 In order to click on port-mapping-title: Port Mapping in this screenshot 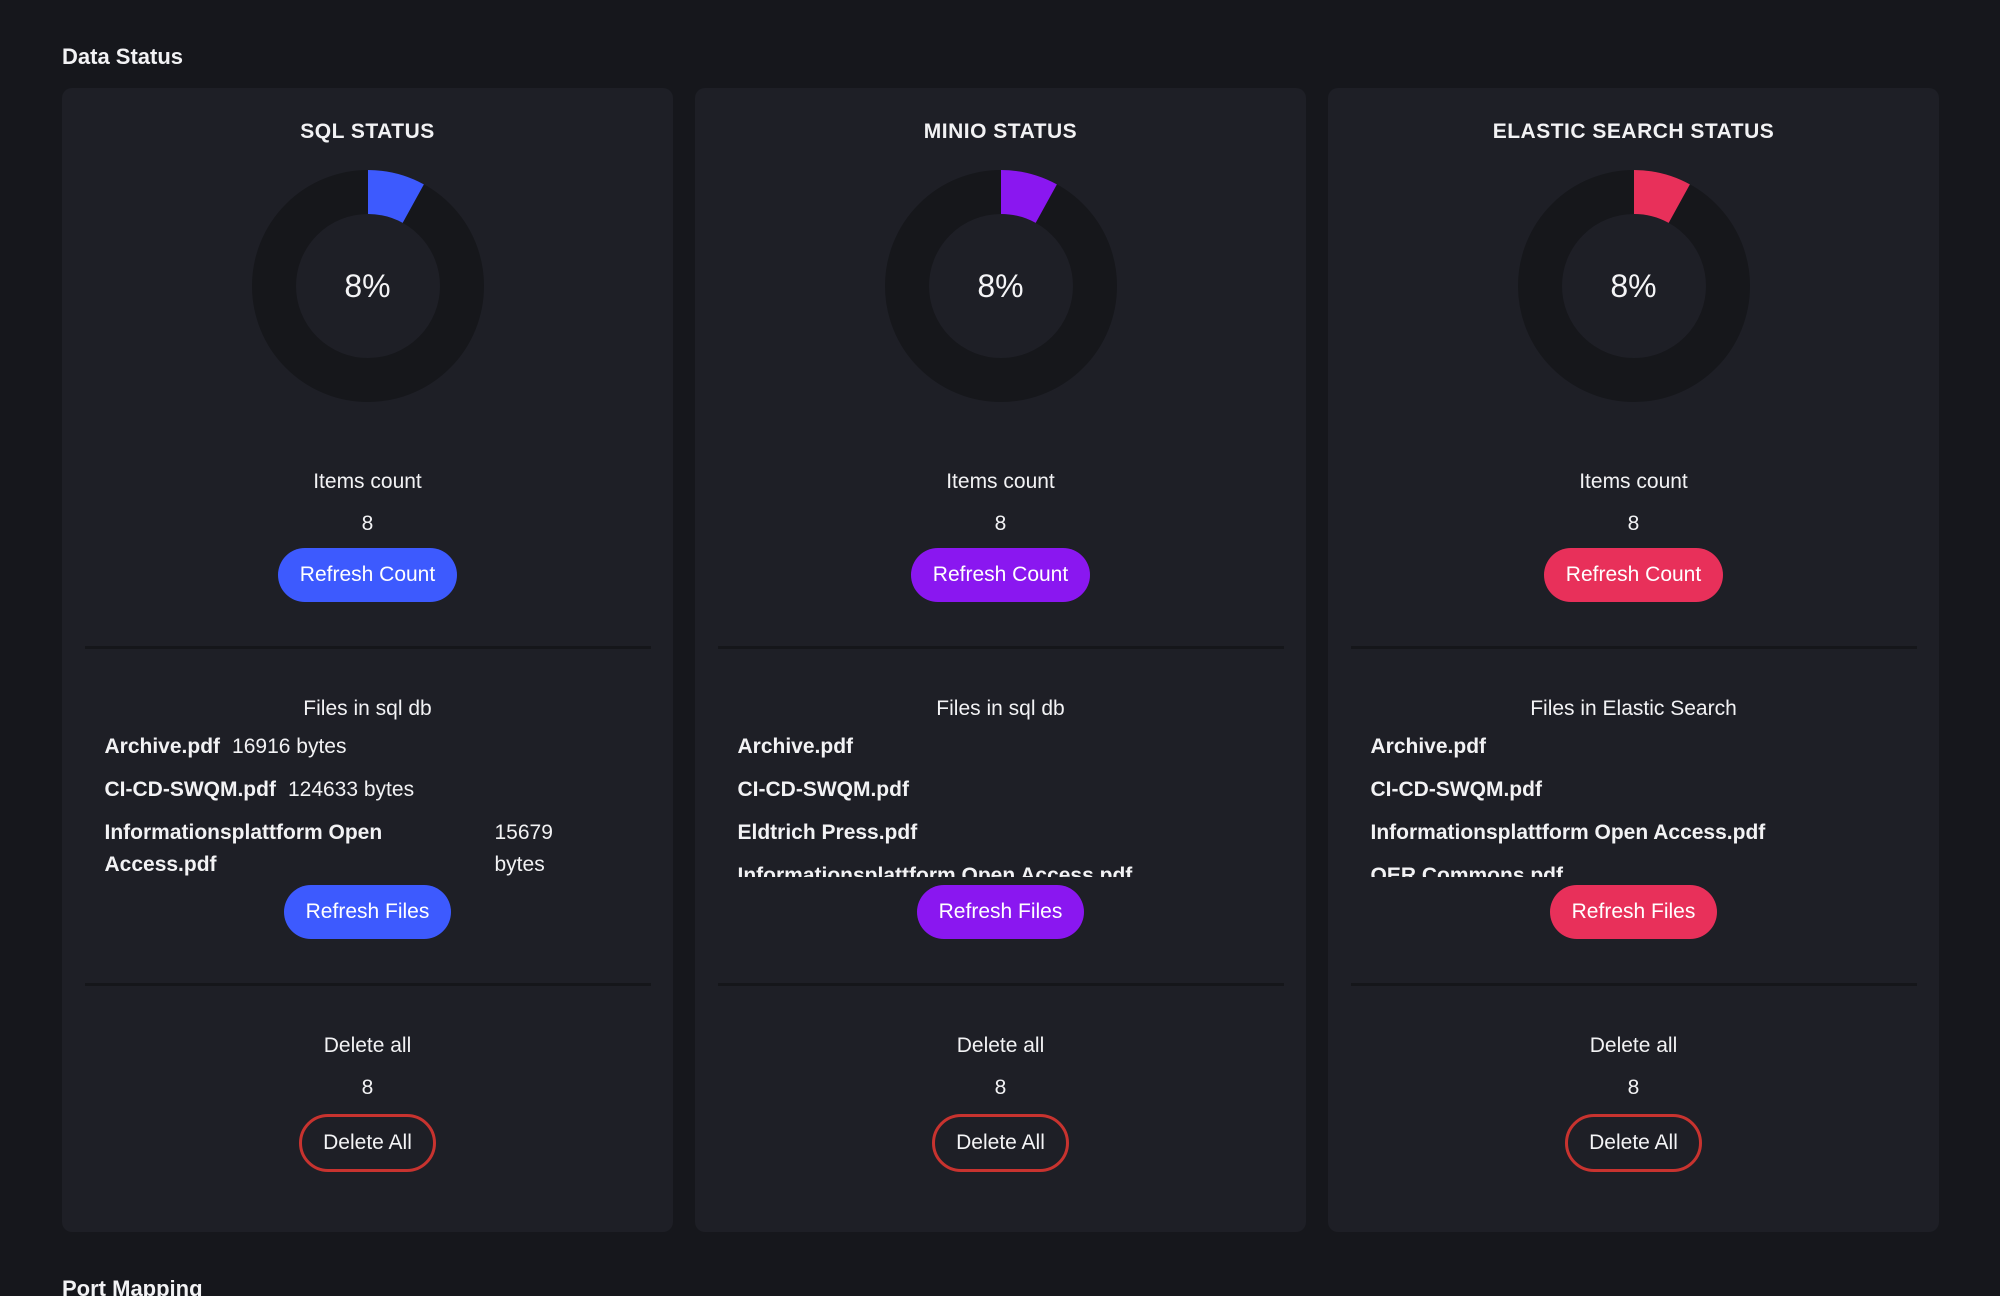, I will do `click(132, 1286)`.